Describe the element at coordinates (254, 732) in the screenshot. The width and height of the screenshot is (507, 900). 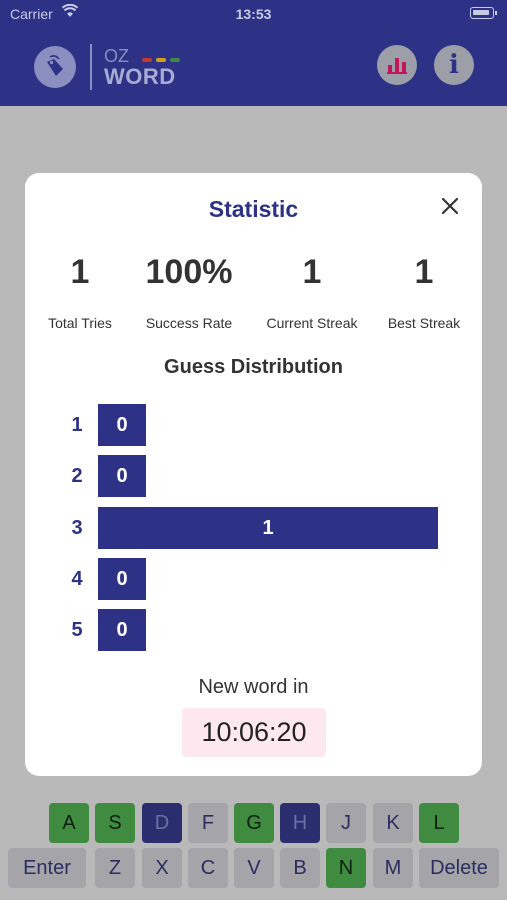
I see `countdown-timer: 10:06:20` at that location.